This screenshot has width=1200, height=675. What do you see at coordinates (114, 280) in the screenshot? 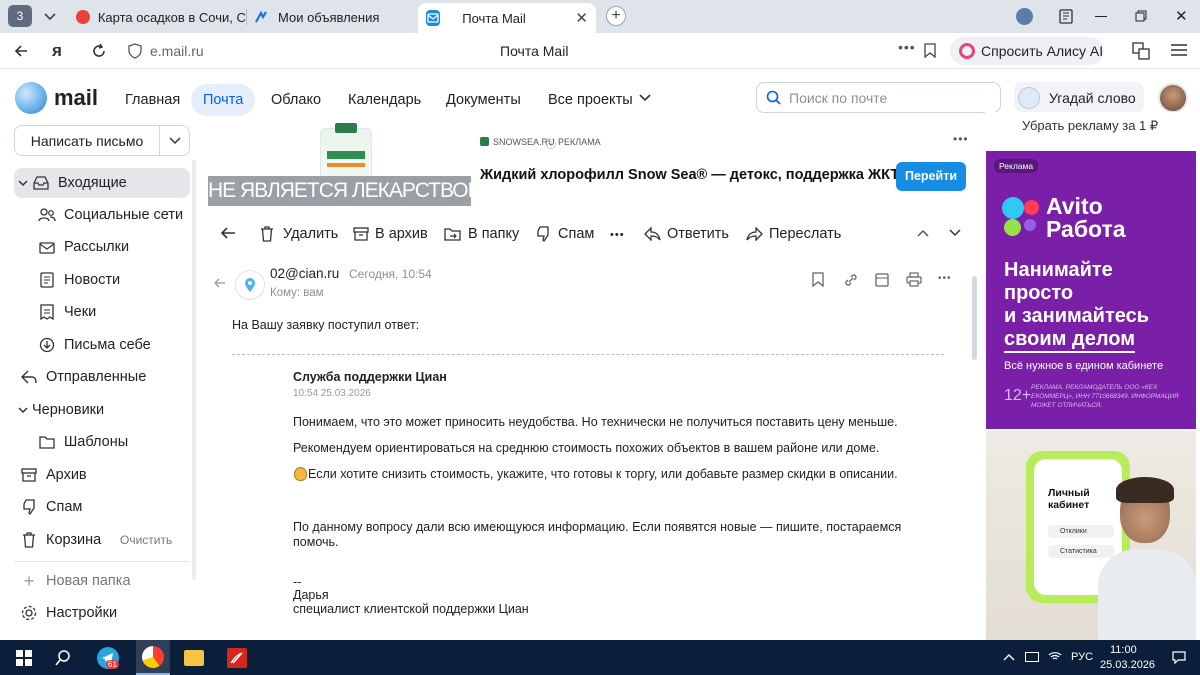
I see `sidebar-item-news: Новости` at bounding box center [114, 280].